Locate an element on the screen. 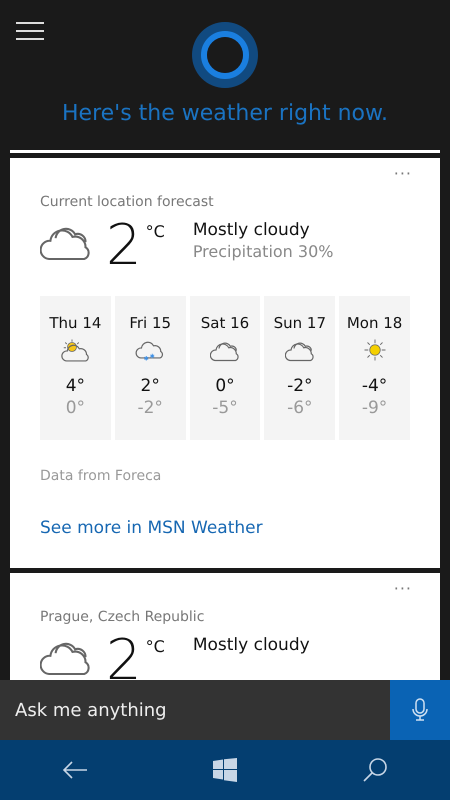 The image size is (450, 800). msn-weather-link: See more in MSN Weather is located at coordinates (151, 528).